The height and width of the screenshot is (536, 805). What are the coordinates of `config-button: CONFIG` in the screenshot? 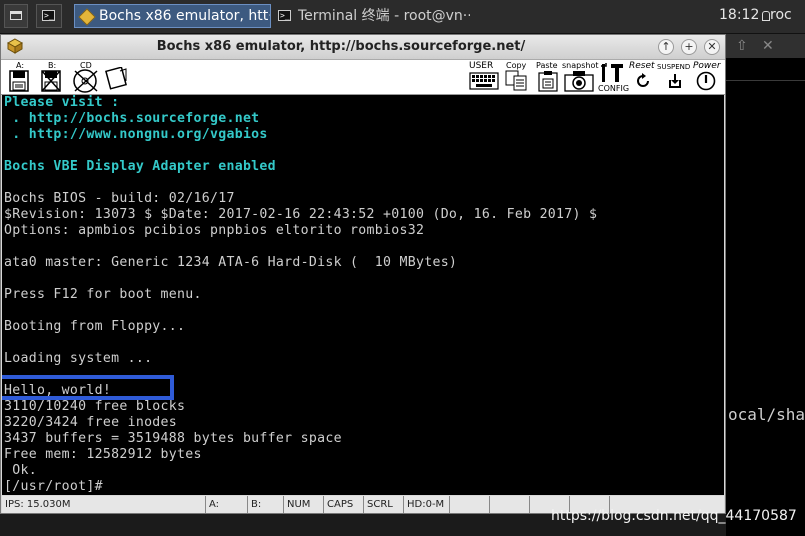 It's located at (613, 77).